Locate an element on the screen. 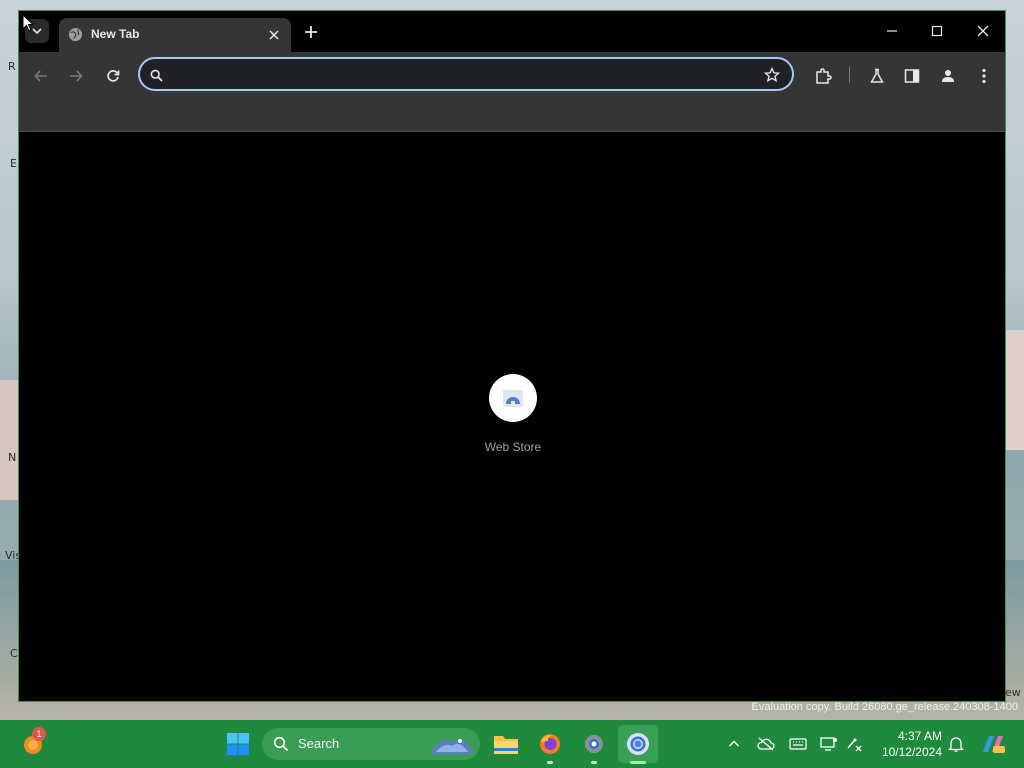 This screenshot has width=1024, height=768. plus-icon is located at coordinates (311, 32).